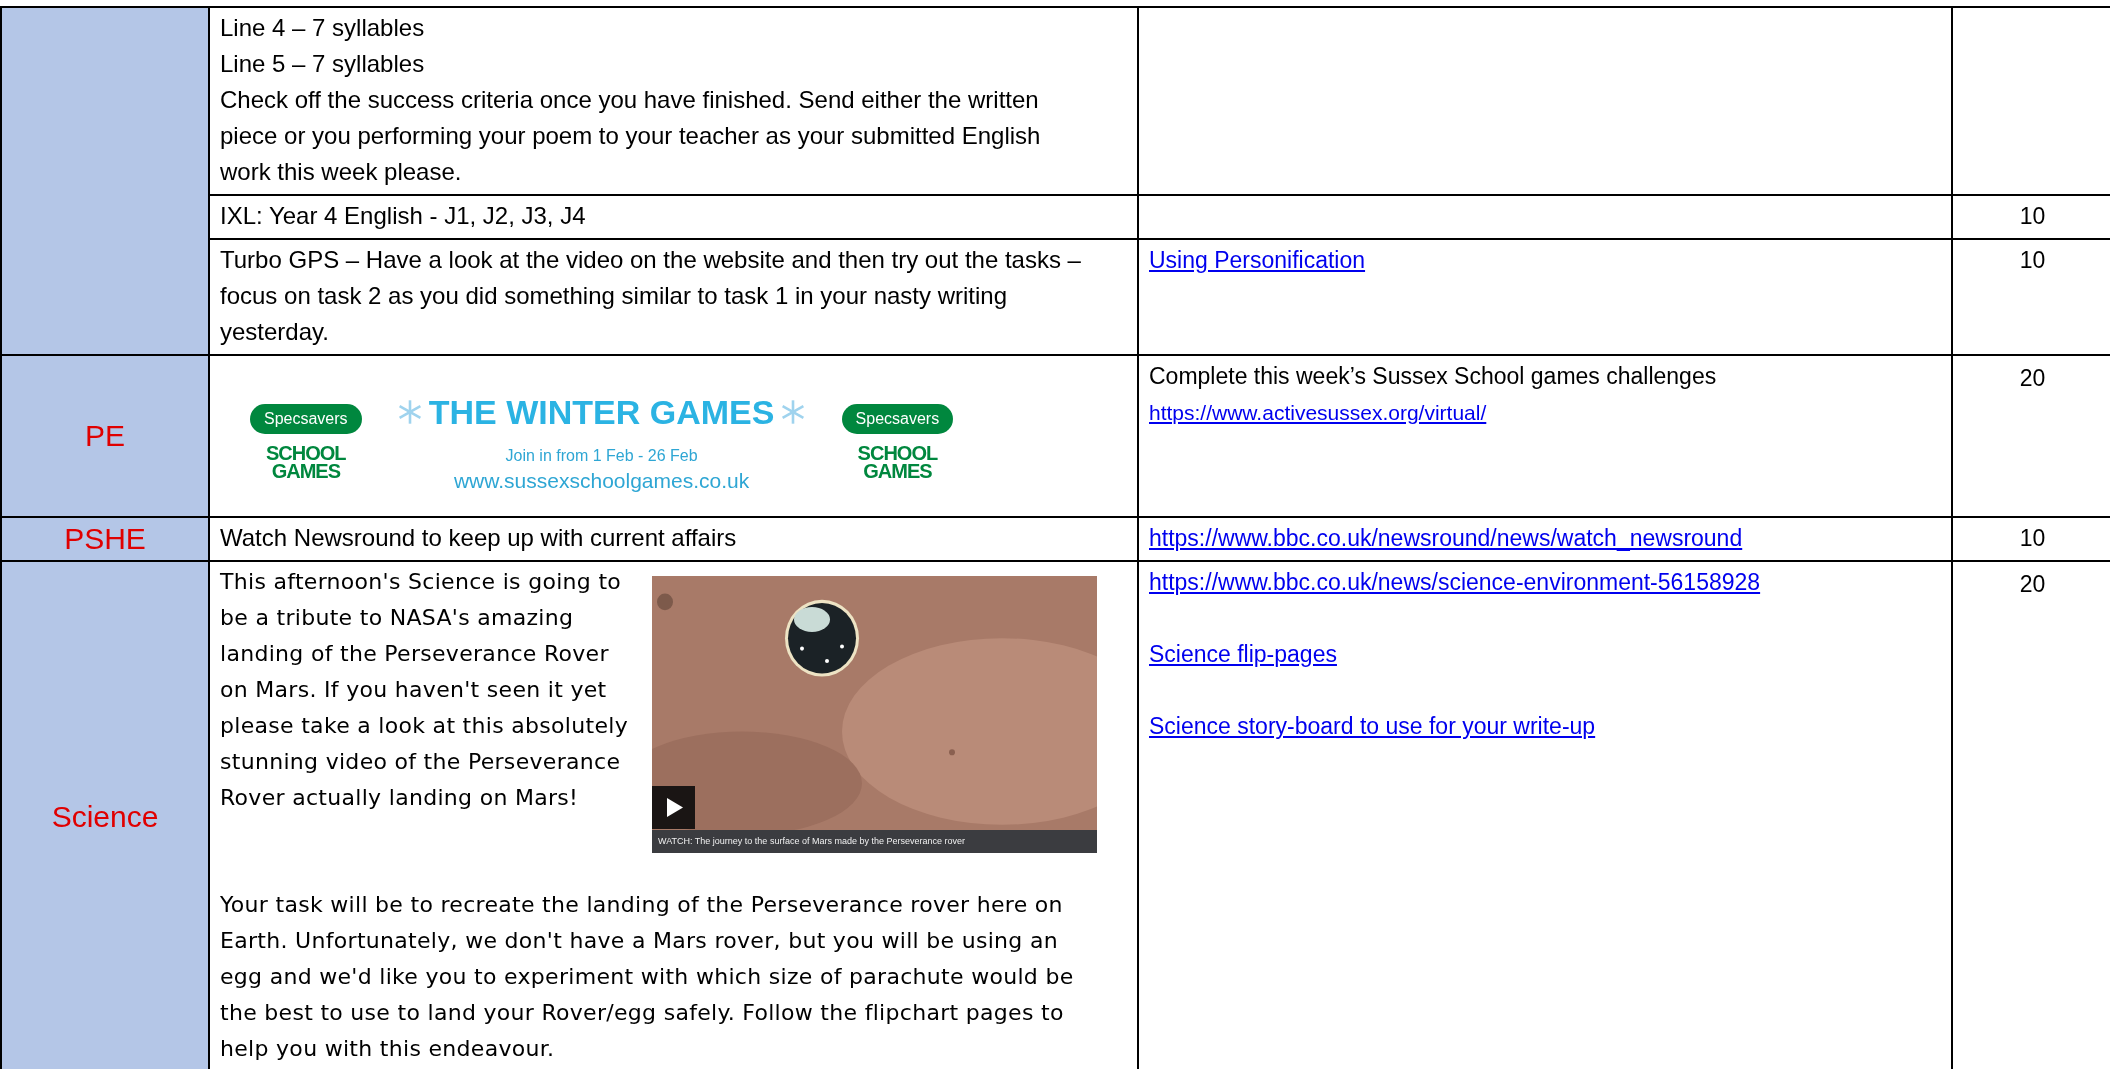 This screenshot has width=2110, height=1069. I want to click on resource-link: Science flip-pages, so click(1243, 654).